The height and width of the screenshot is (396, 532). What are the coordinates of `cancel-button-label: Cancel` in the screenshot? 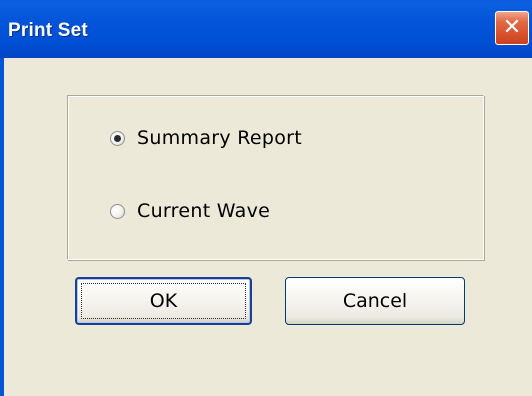 It's located at (375, 301).